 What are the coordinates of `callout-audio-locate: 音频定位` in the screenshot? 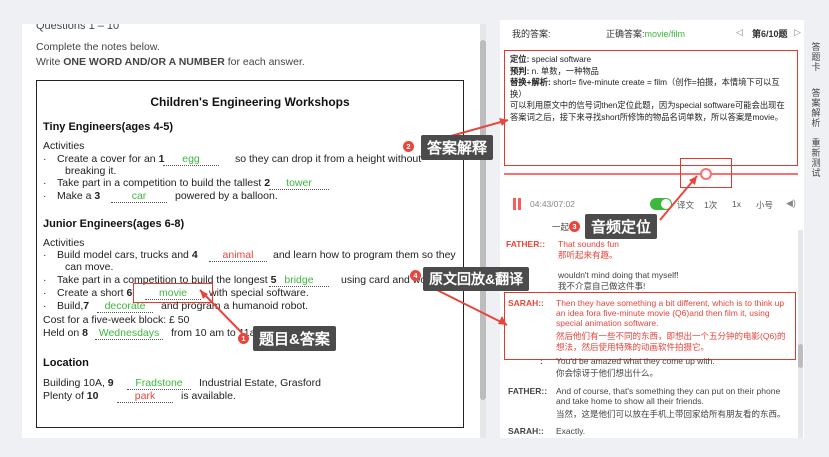 It's located at (621, 226).